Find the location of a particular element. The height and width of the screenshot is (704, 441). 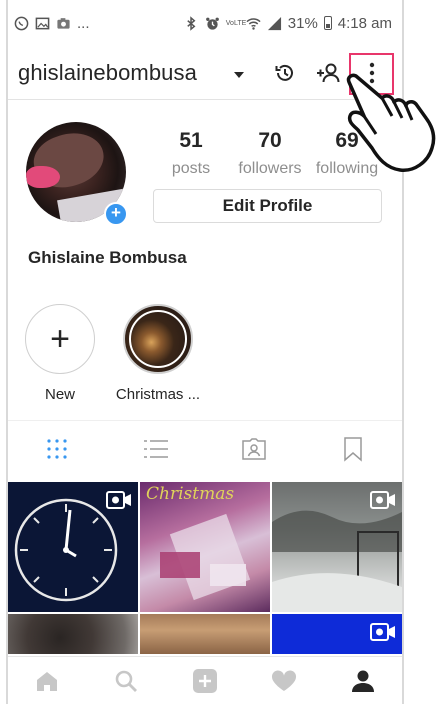

nav-search is located at coordinates (126, 681).